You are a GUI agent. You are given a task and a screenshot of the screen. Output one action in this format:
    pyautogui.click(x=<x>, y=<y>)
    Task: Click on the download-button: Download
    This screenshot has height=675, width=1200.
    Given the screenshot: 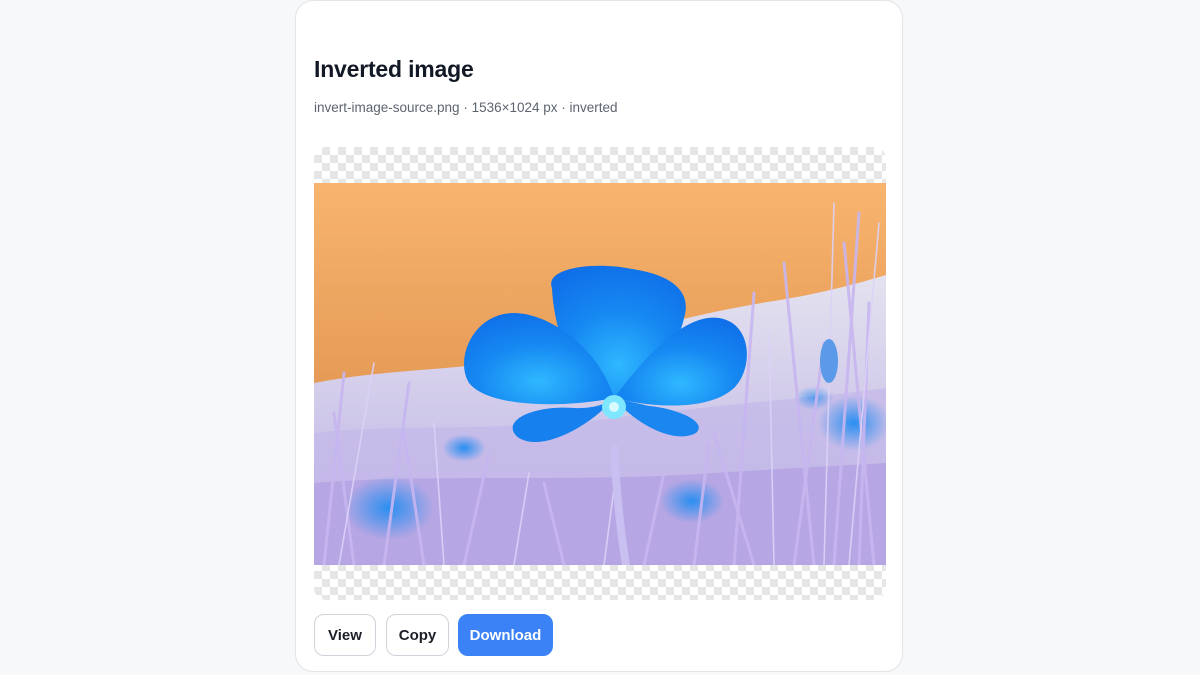 What is the action you would take?
    pyautogui.click(x=505, y=635)
    